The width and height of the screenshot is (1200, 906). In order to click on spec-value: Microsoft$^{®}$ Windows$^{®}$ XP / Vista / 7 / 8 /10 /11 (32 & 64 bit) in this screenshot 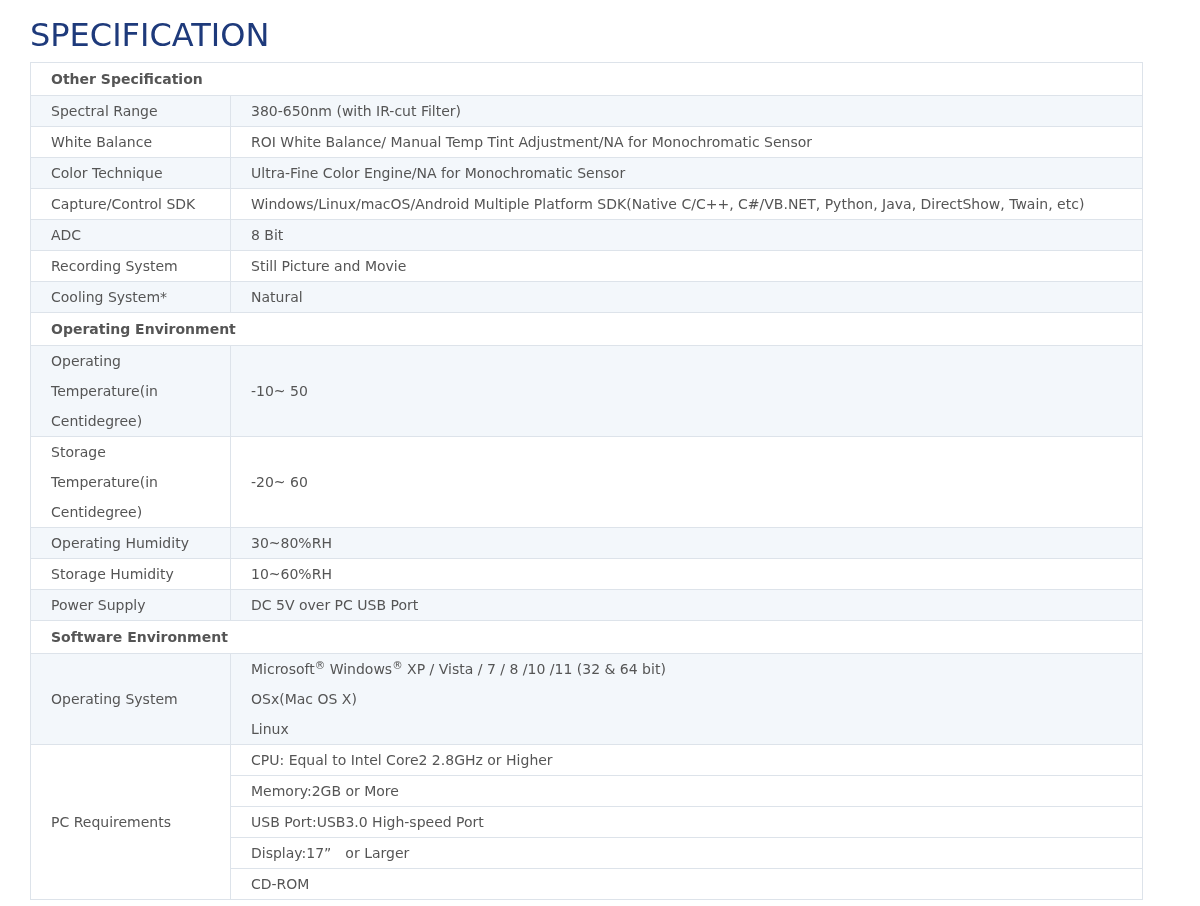, I will do `click(459, 668)`.